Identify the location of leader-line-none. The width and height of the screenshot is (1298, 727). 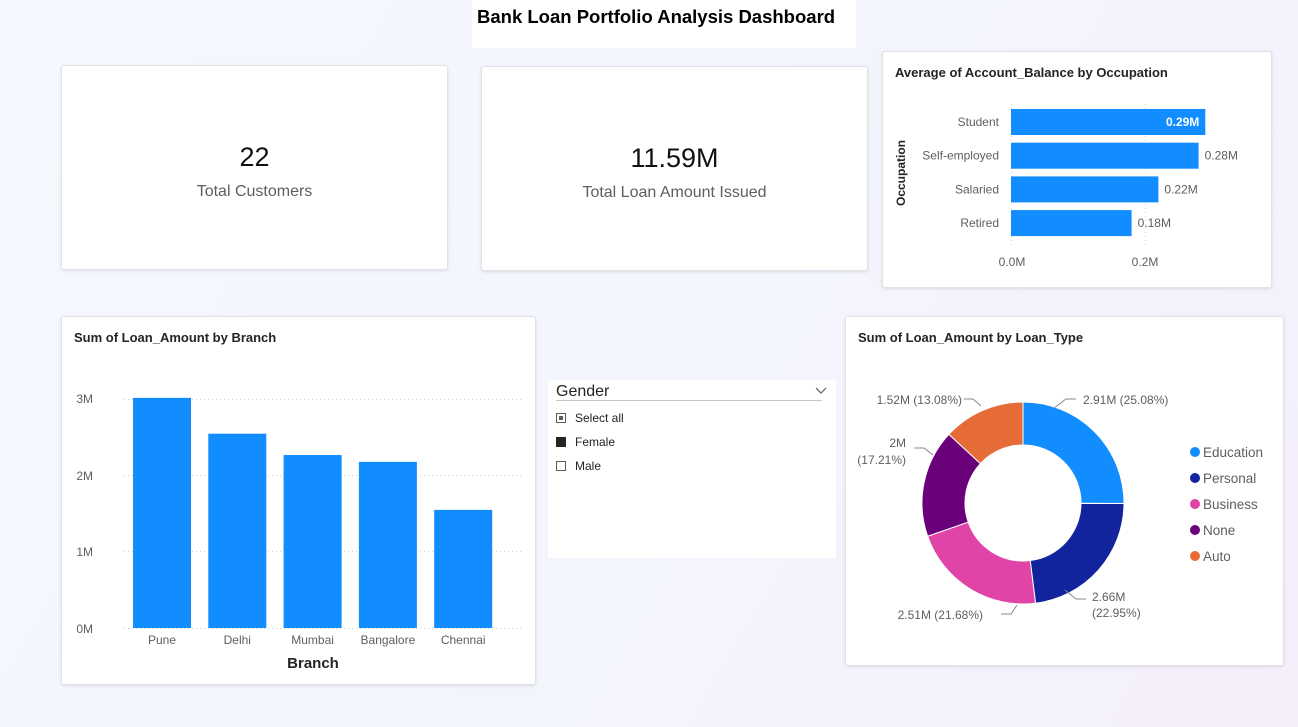
(924, 451).